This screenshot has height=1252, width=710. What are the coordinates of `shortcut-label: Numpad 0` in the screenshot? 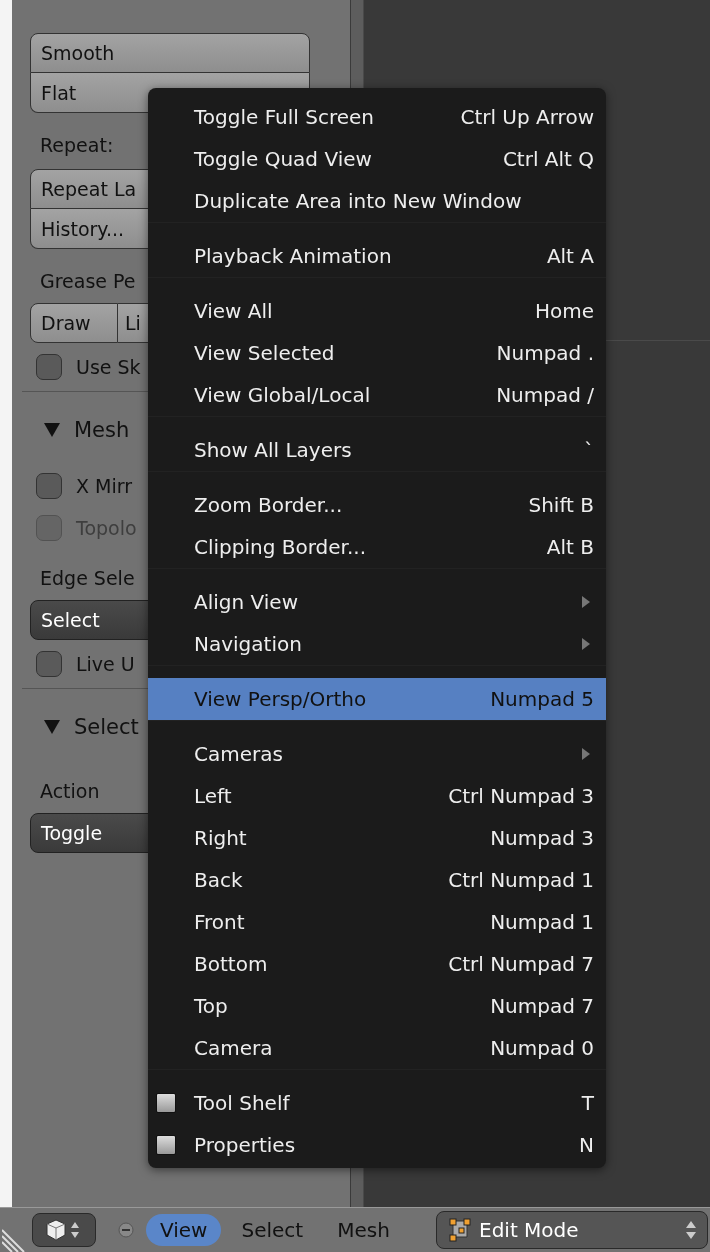 It's located at (542, 1048).